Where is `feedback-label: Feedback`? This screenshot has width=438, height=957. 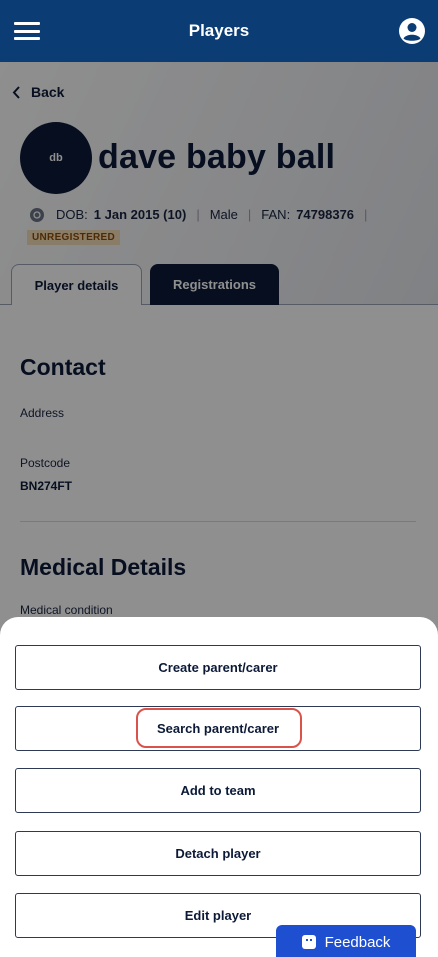 feedback-label: Feedback is located at coordinates (357, 942).